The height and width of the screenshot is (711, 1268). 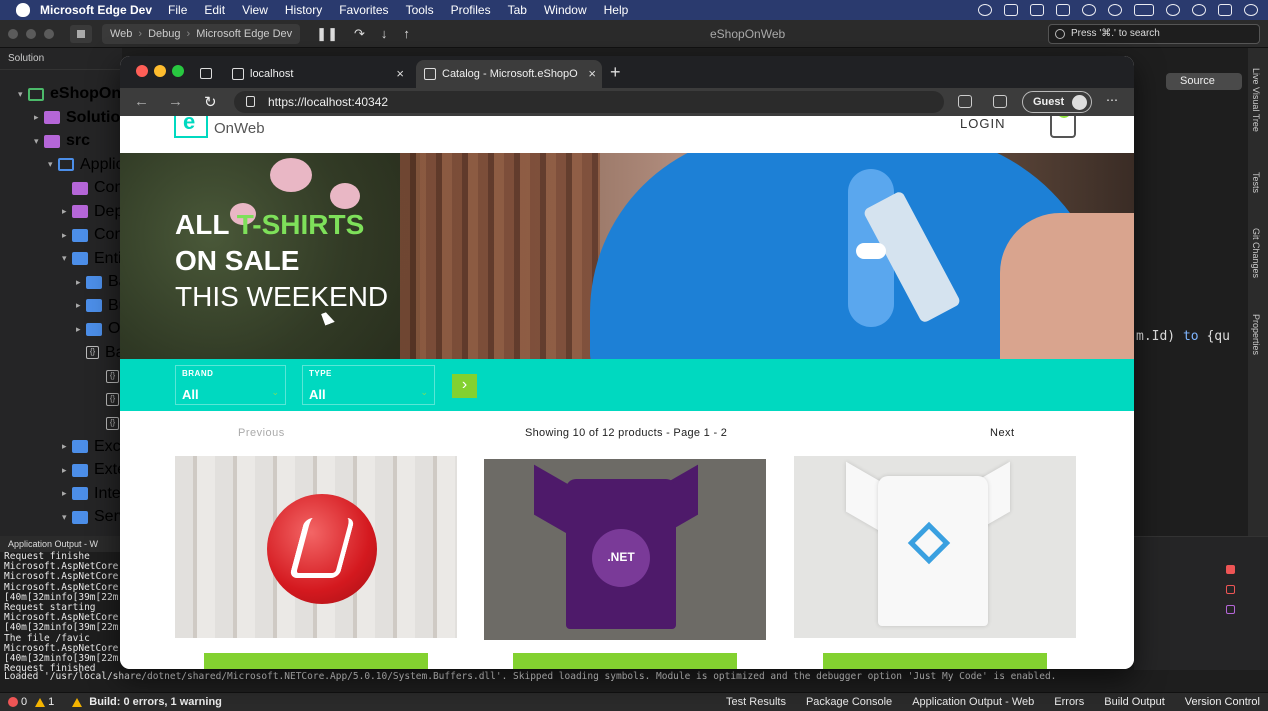 I want to click on product-image-net-shirt: .NET, so click(x=625, y=549).